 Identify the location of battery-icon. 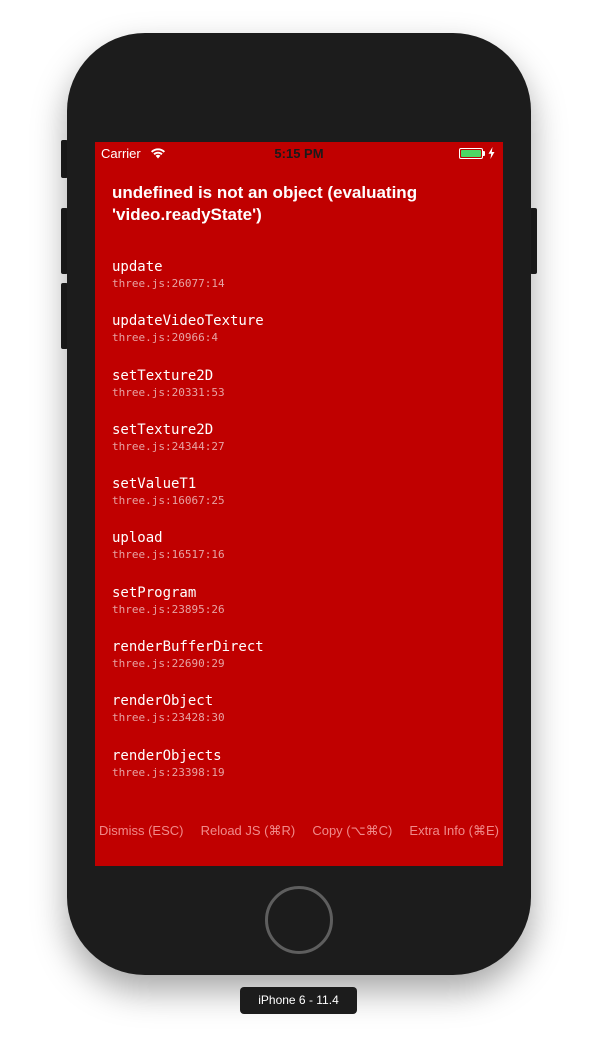
(471, 153).